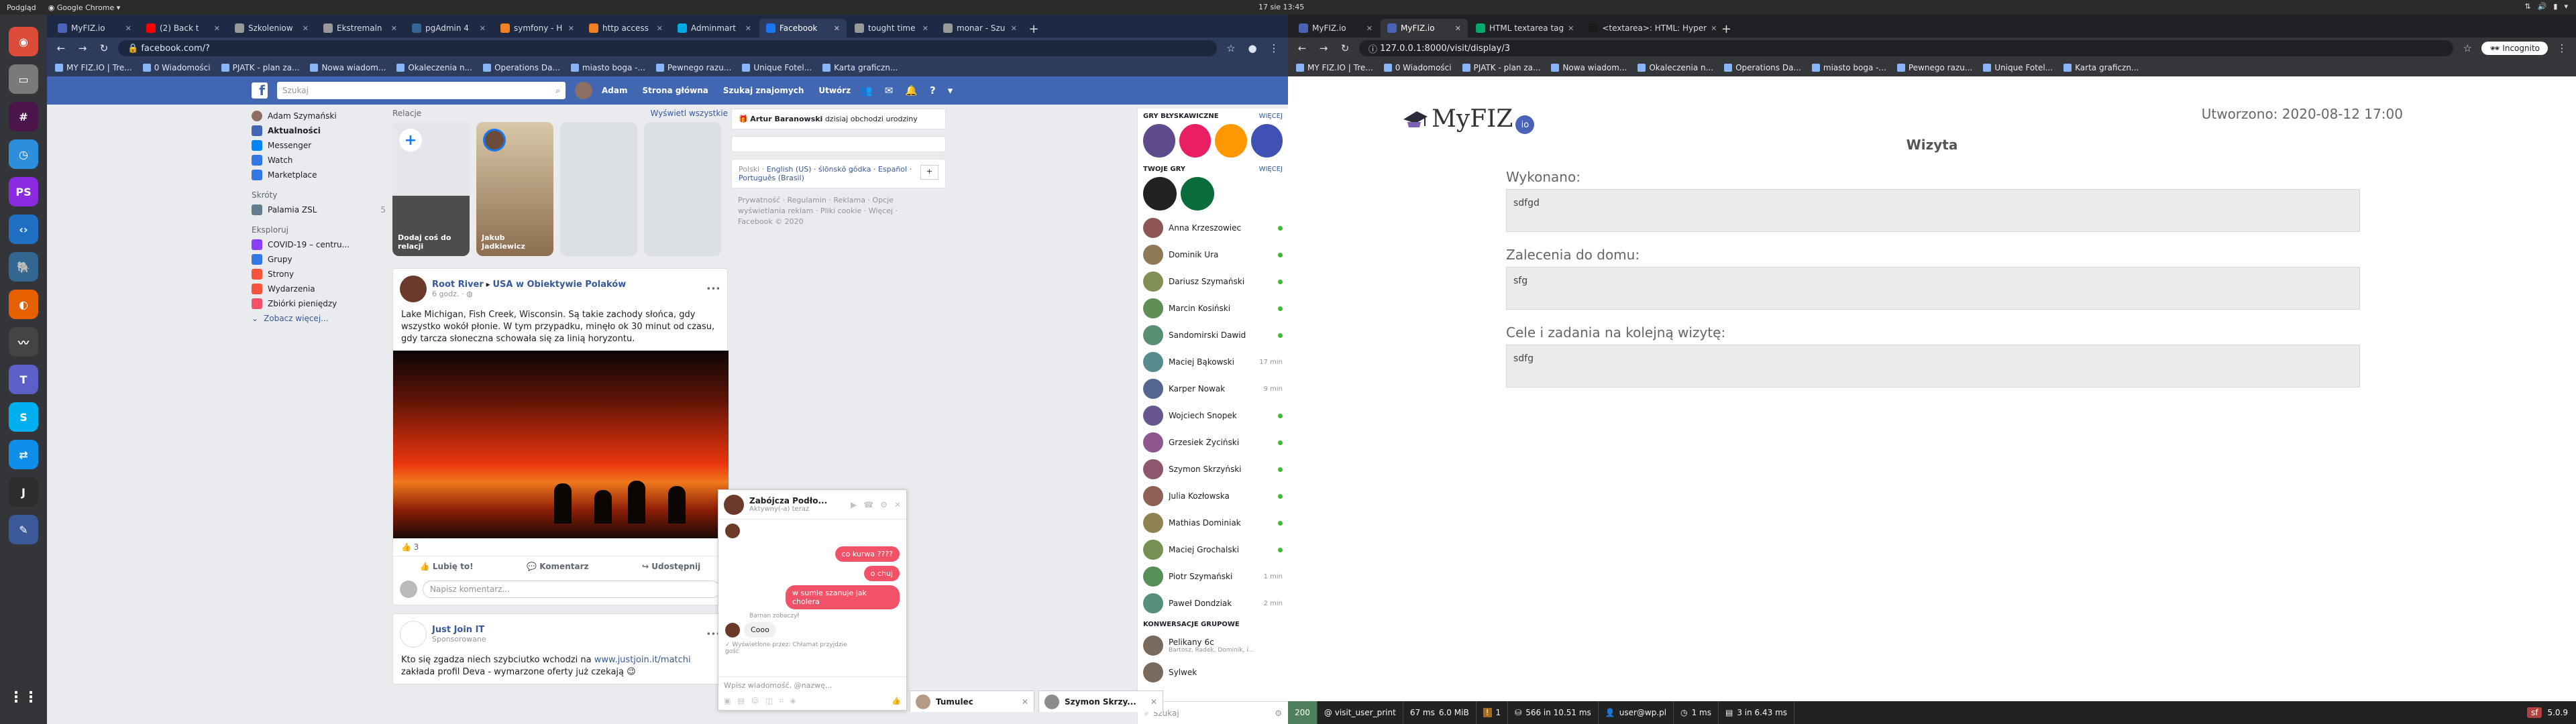 This screenshot has width=2576, height=724. What do you see at coordinates (1213, 416) in the screenshot?
I see `contact-item: Wojciech Snopek` at bounding box center [1213, 416].